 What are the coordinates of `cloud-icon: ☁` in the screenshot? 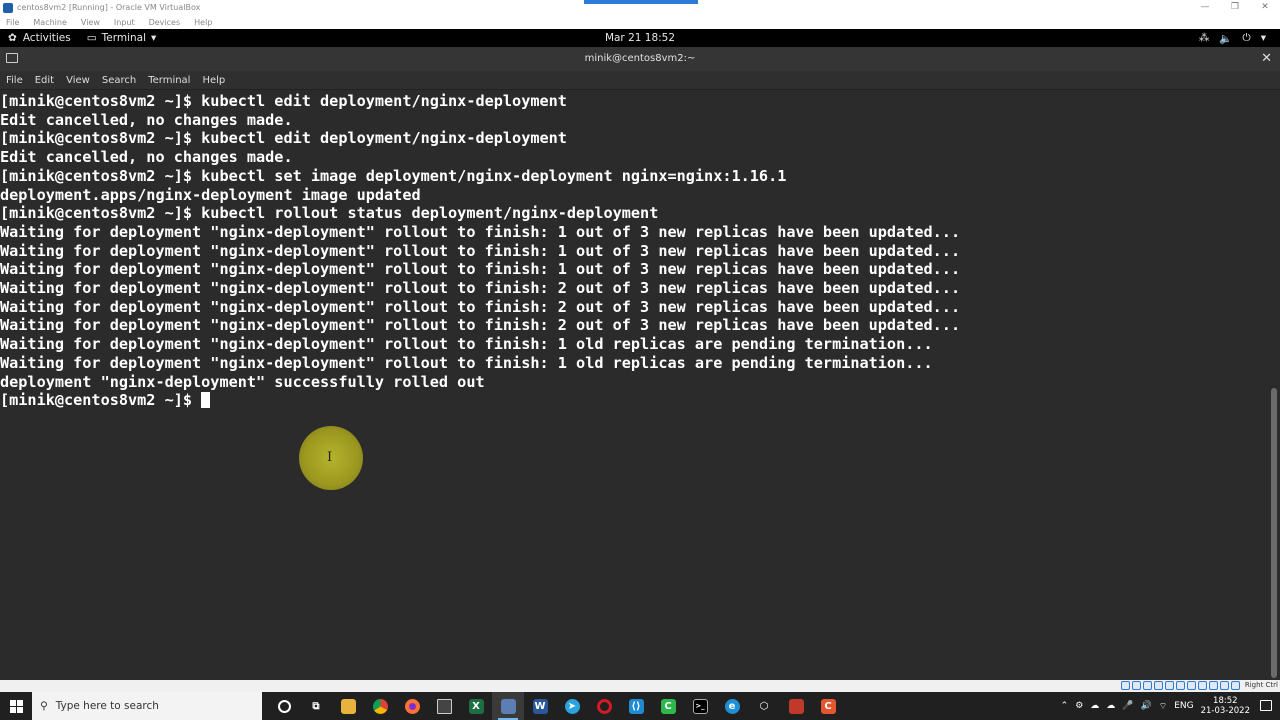 It's located at (1094, 706).